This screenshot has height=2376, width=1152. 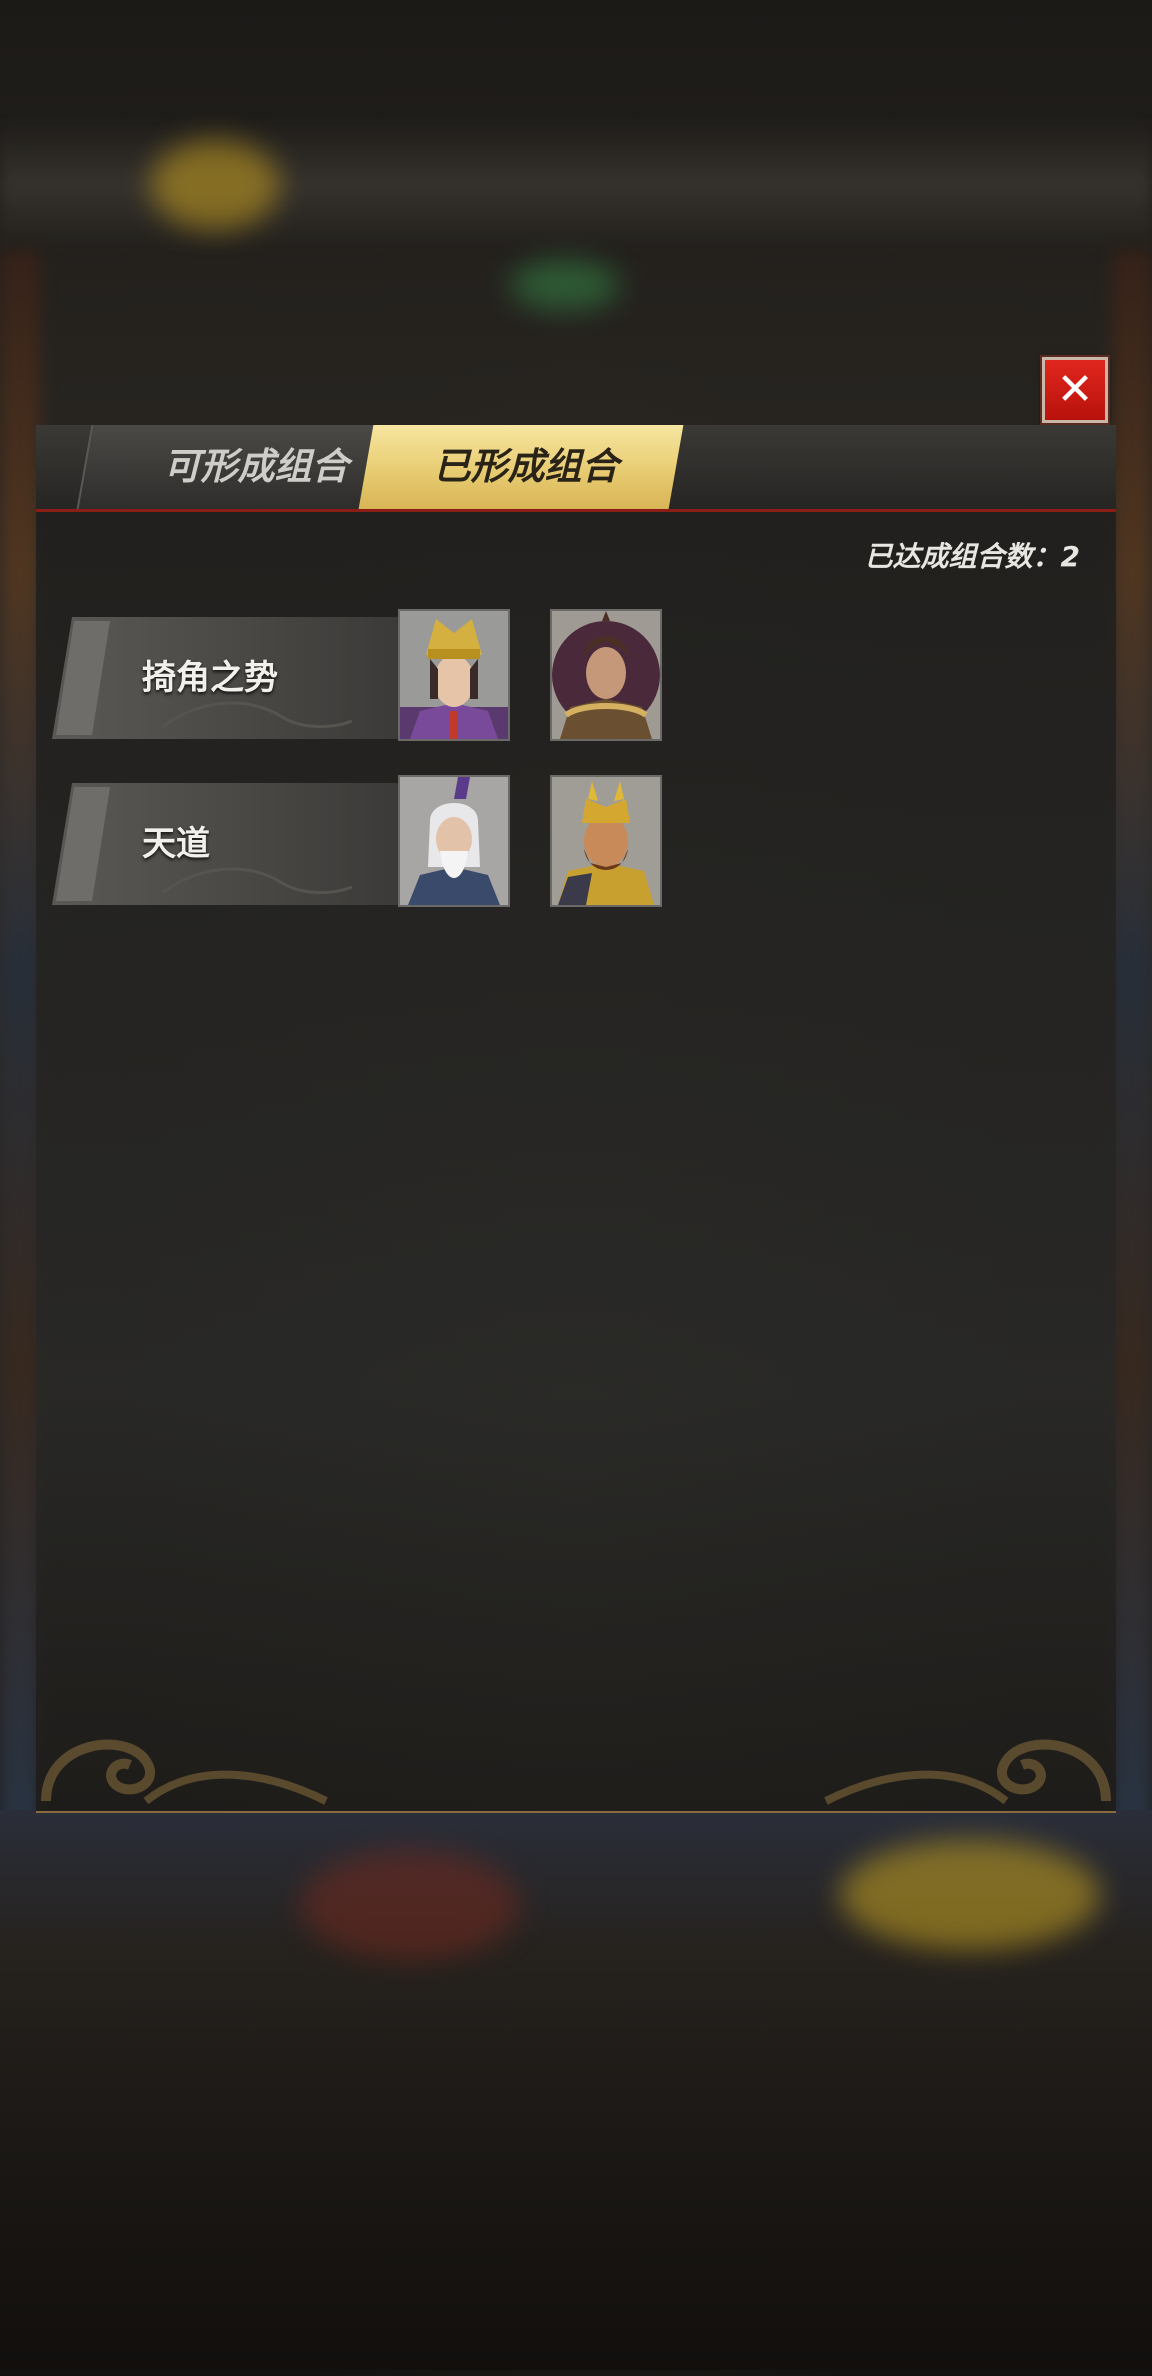 I want to click on tab-formed-combos-label: 已形成组合, so click(x=526, y=466).